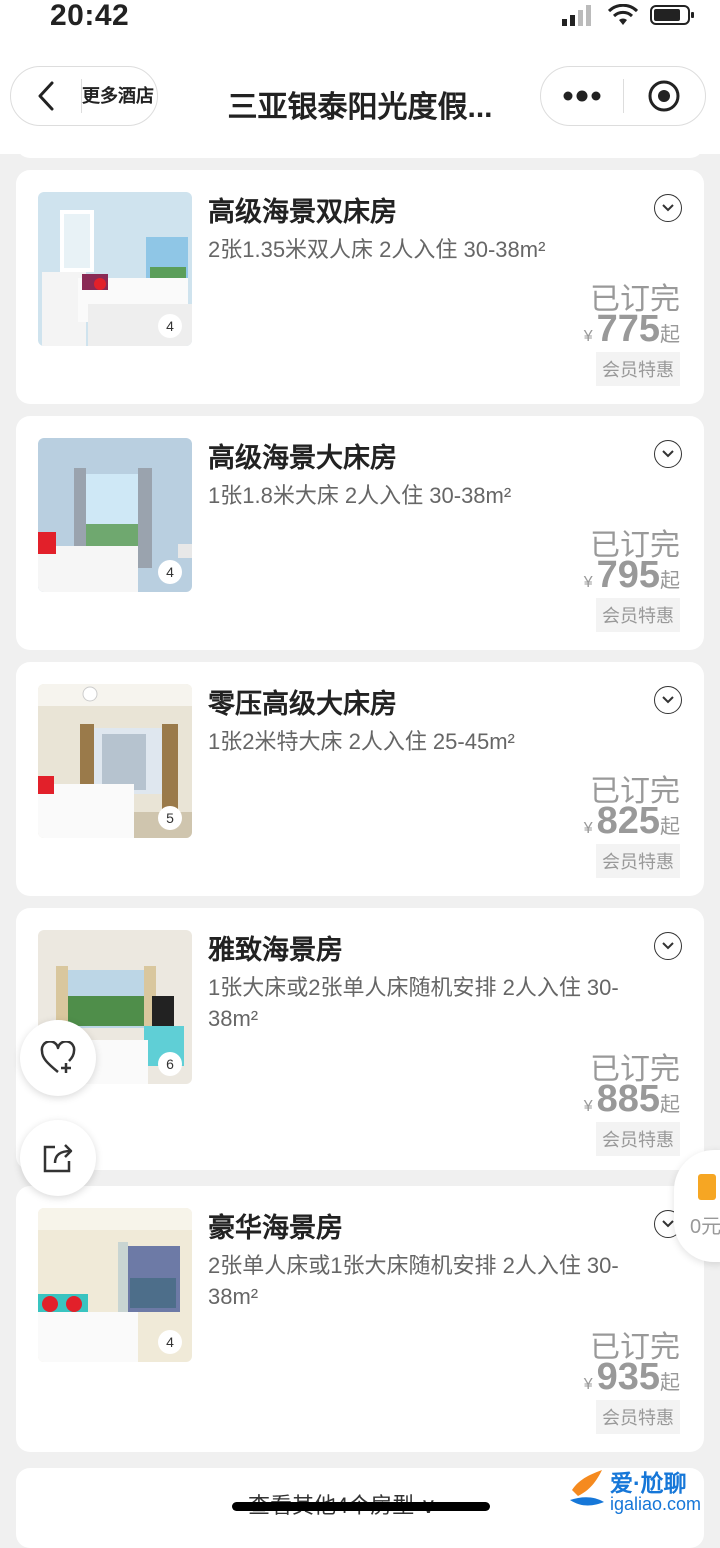 The height and width of the screenshot is (1548, 720). What do you see at coordinates (302, 458) in the screenshot?
I see `room-name: 高级海景大床房` at bounding box center [302, 458].